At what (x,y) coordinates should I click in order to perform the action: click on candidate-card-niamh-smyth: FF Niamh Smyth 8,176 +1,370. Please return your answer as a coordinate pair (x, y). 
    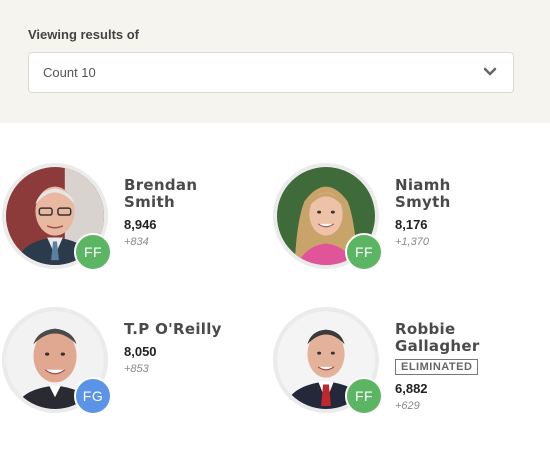
    Looking at the image, I should click on (398, 223).